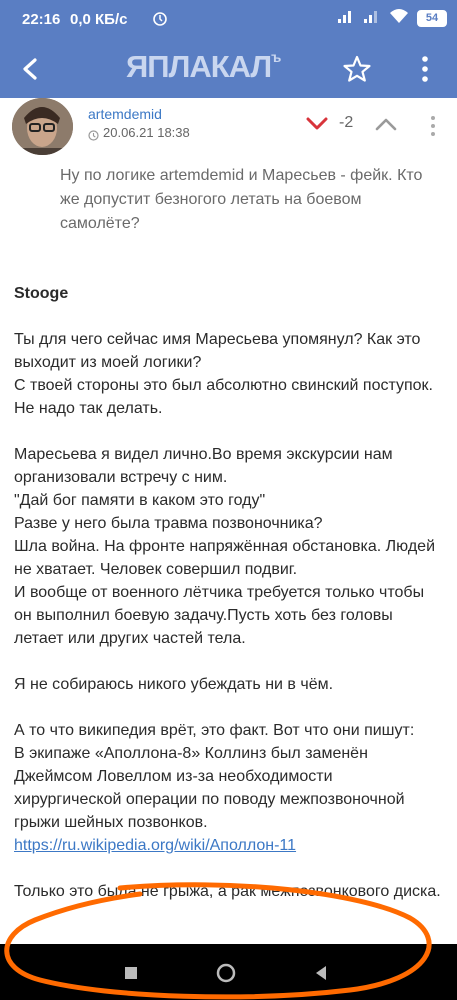 This screenshot has height=1000, width=457. What do you see at coordinates (317, 124) in the screenshot?
I see `vote-down-icon` at bounding box center [317, 124].